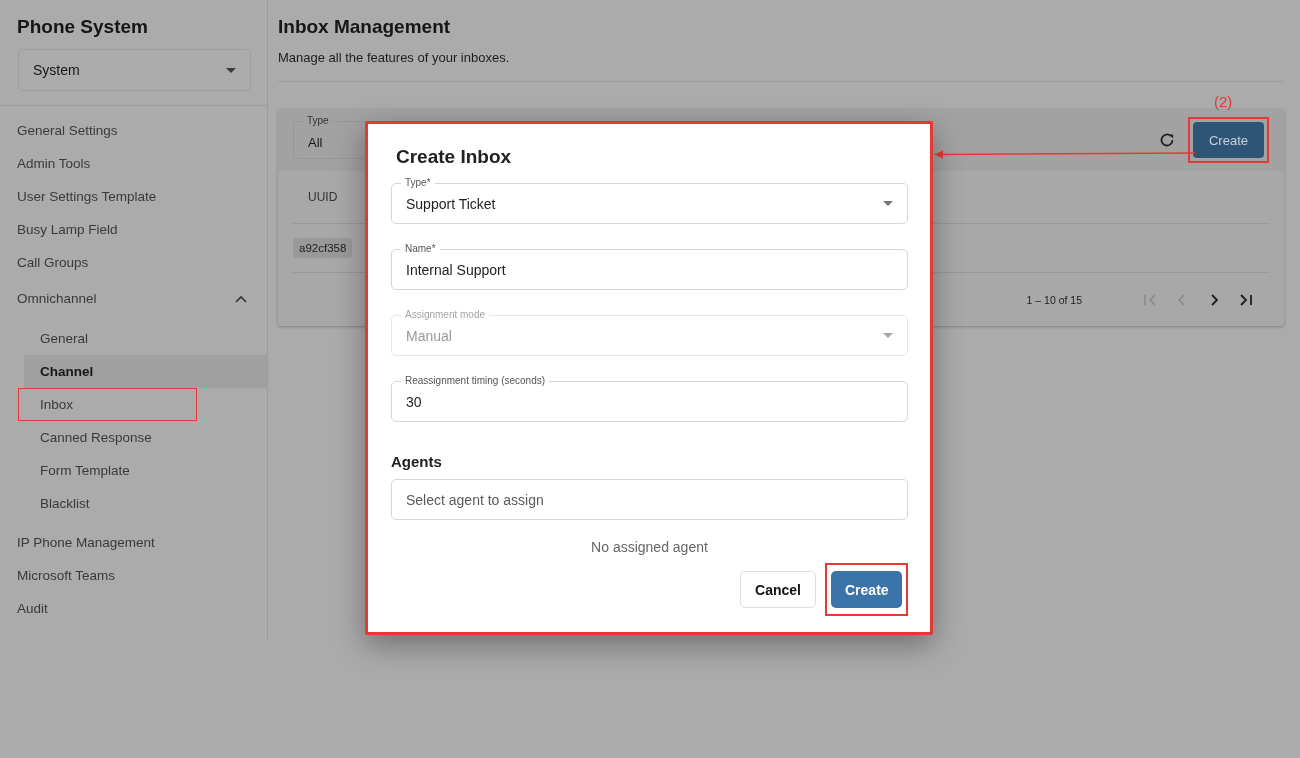 The height and width of the screenshot is (758, 1300). I want to click on sidebar-item: Admin Tools, so click(133, 163).